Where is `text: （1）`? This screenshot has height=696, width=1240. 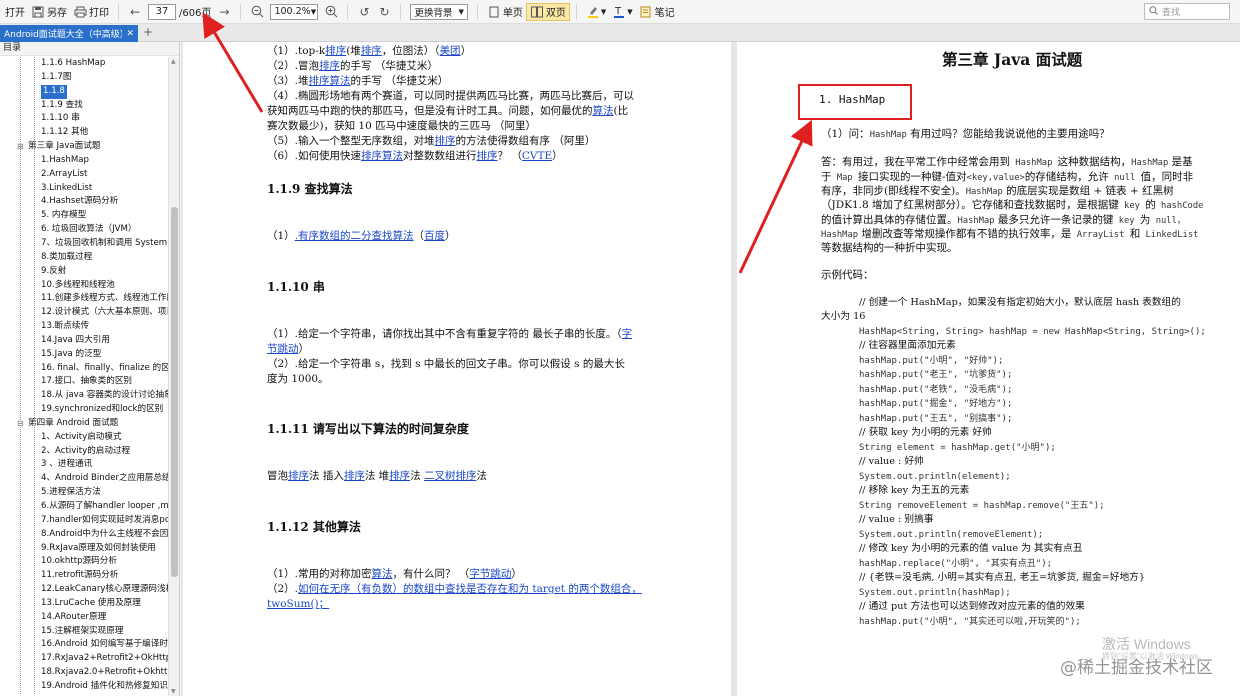
text: （1） is located at coordinates (281, 236).